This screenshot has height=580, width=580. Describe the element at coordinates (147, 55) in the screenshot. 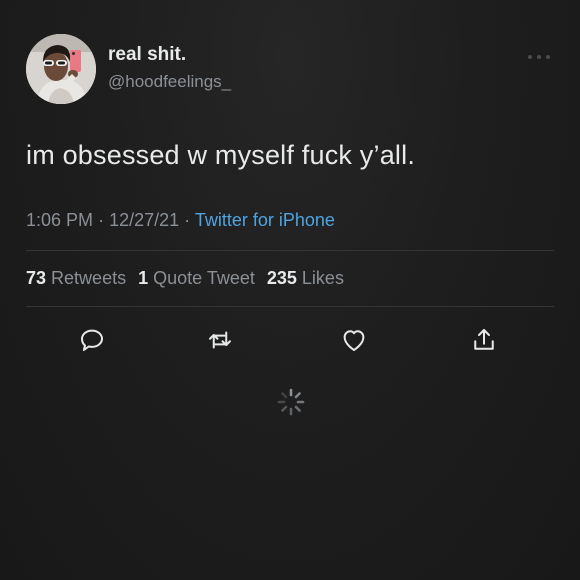

I see `display-name: real shit.` at that location.